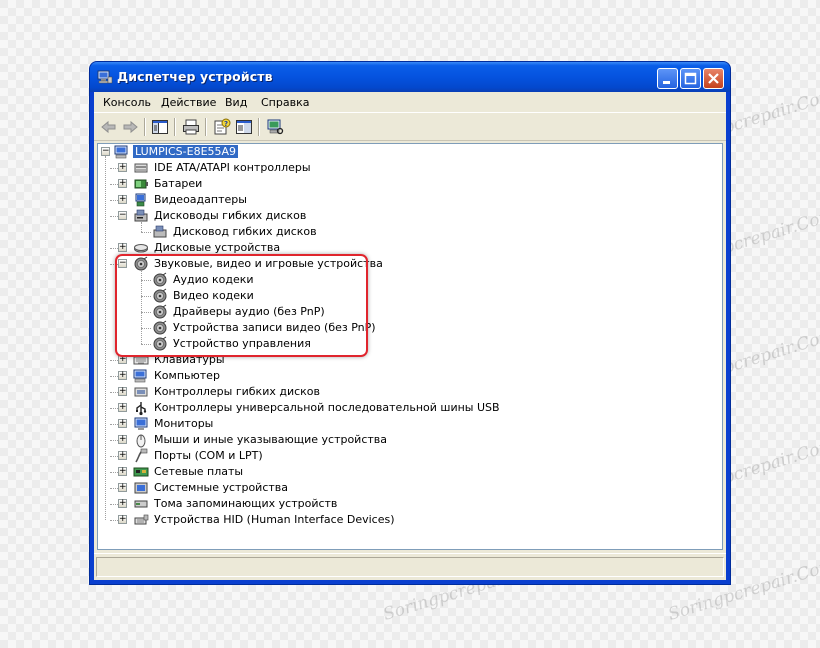  I want to click on tree-item-label: Сетевые платы, so click(199, 471).